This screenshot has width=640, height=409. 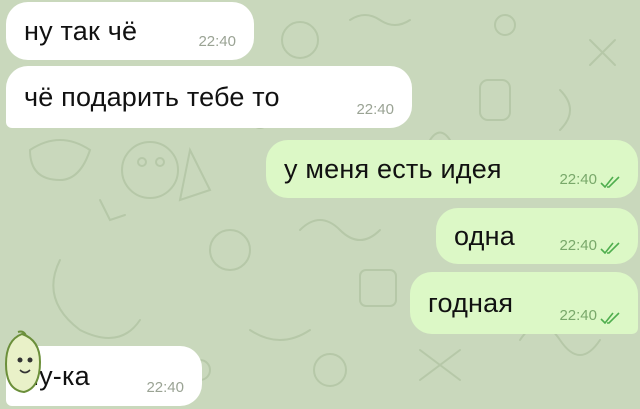 I want to click on message-text: чё подарить тебе то, so click(x=152, y=96).